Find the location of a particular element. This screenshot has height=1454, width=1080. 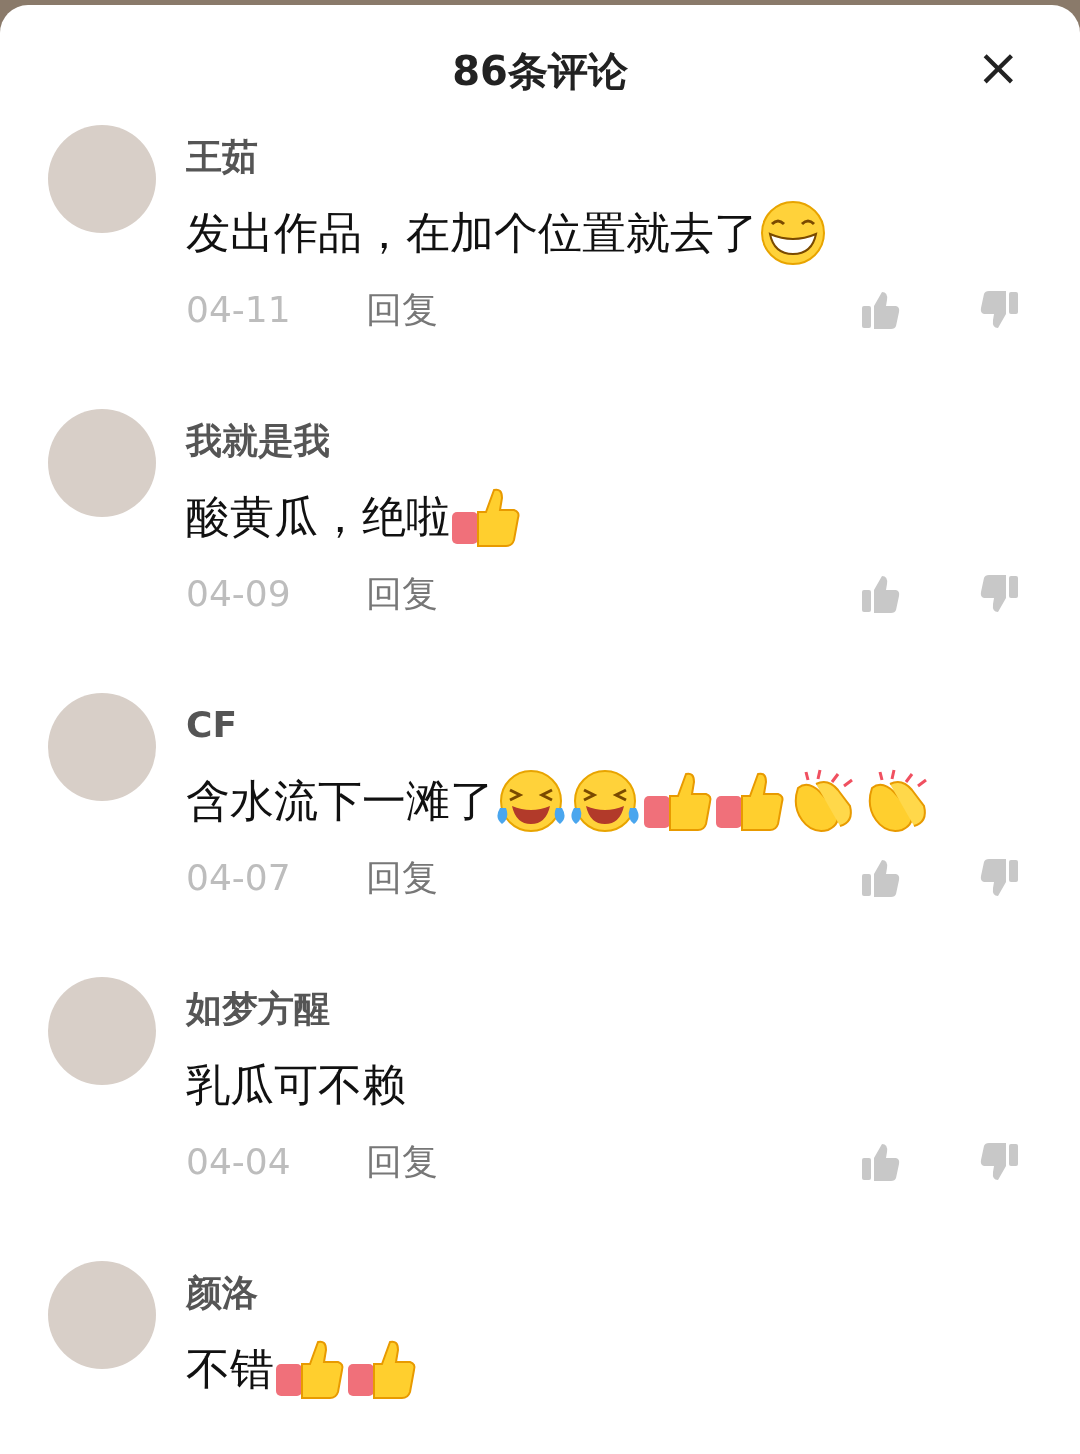

comment-date: 04-07 is located at coordinates (239, 878).